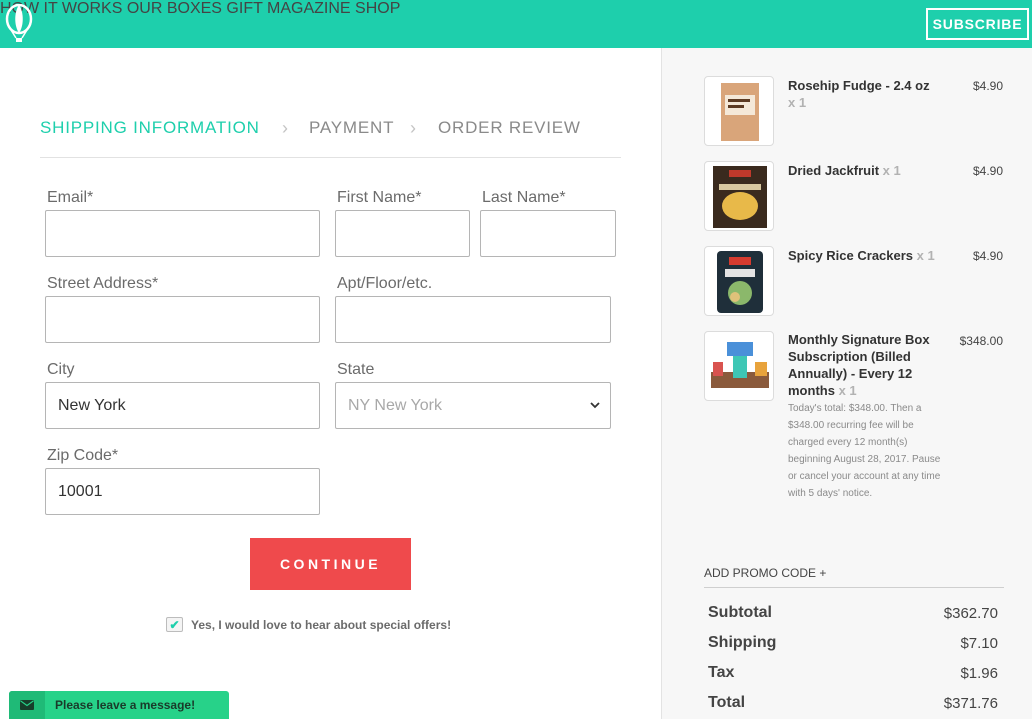 The image size is (1032, 719). Describe the element at coordinates (19, 24) in the screenshot. I see `hot-air-balloon-icon` at that location.